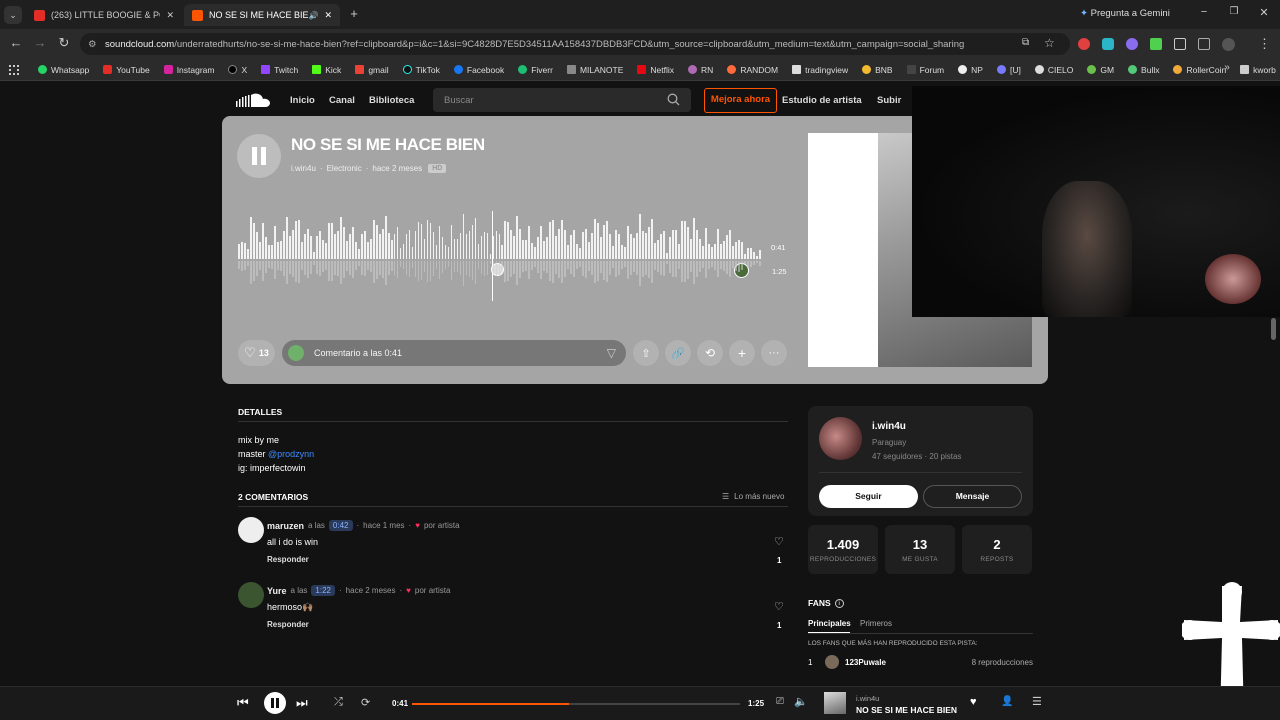  I want to click on message-button: Mensaje, so click(972, 496).